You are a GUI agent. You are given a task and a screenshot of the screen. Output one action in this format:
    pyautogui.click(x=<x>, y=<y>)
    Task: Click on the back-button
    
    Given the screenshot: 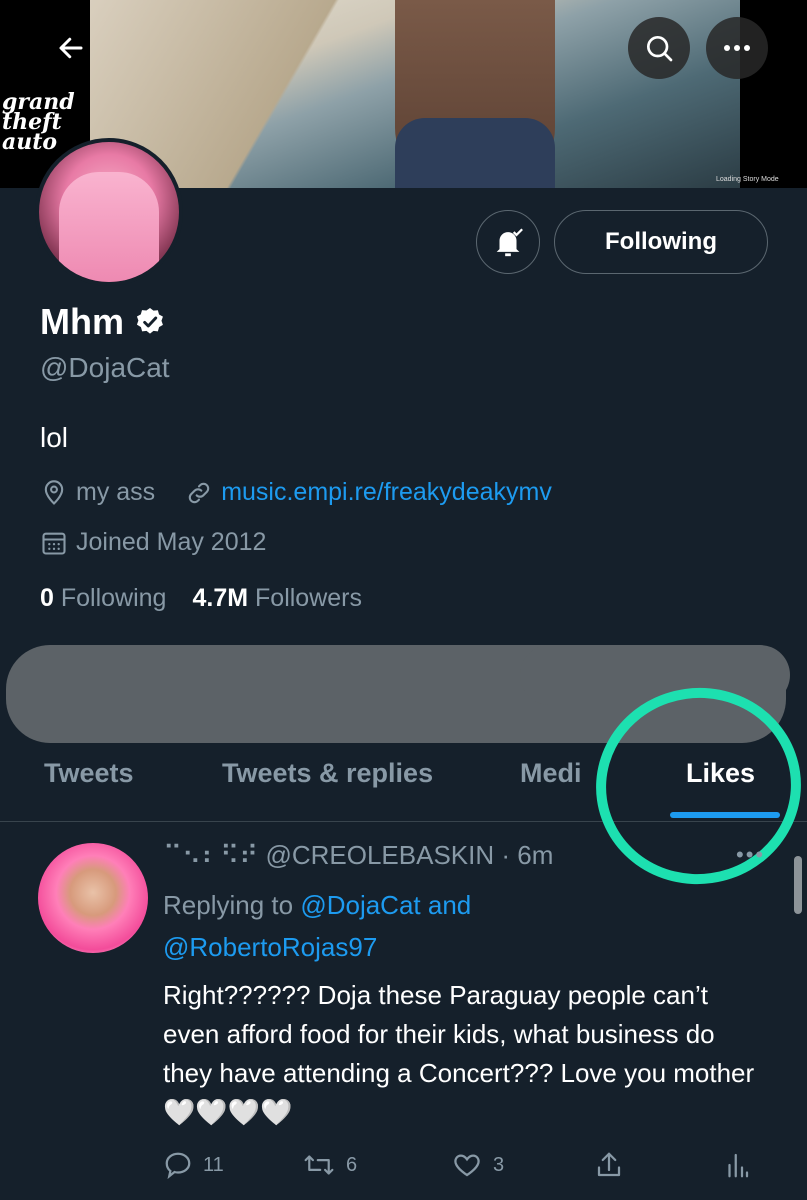 What is the action you would take?
    pyautogui.click(x=71, y=48)
    